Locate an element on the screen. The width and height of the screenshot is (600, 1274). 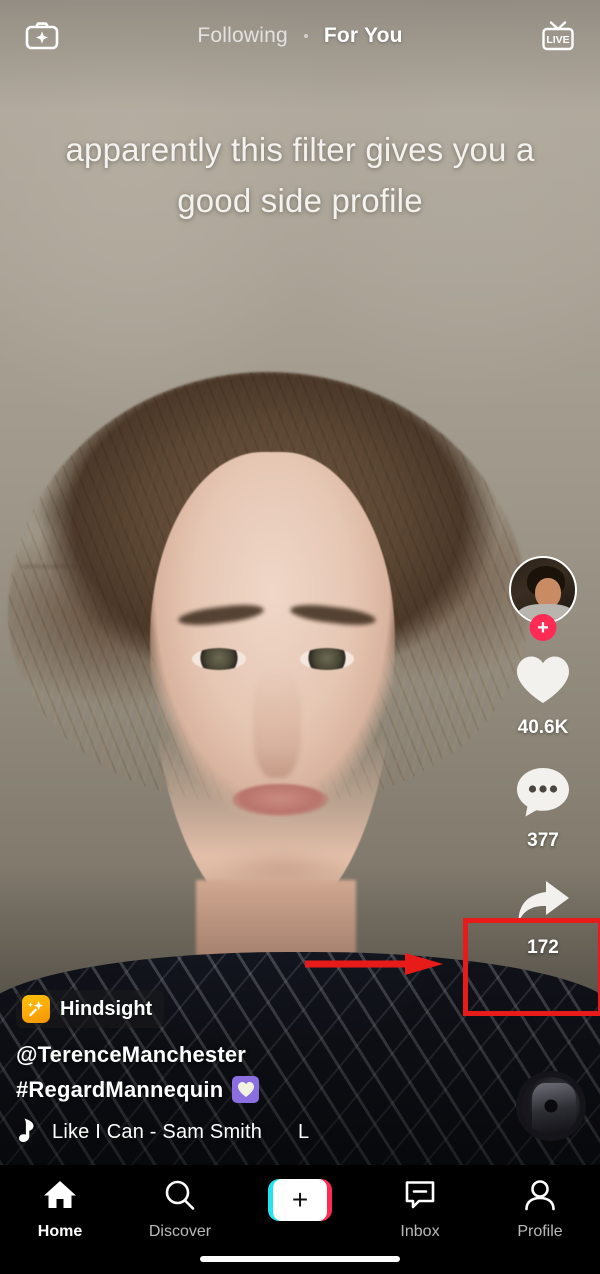
live-tv-icon: LIVE is located at coordinates (558, 36).